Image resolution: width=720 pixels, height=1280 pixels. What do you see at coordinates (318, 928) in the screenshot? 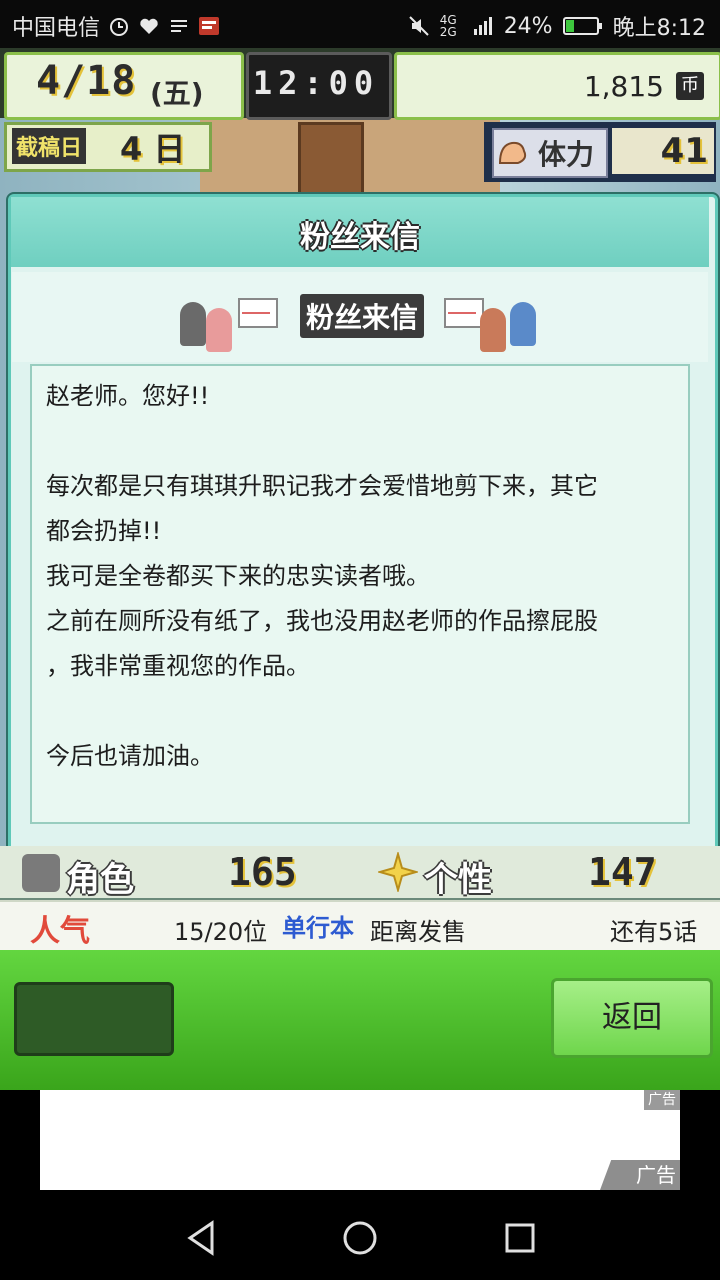
I see `single-volume-tag: 单行本` at bounding box center [318, 928].